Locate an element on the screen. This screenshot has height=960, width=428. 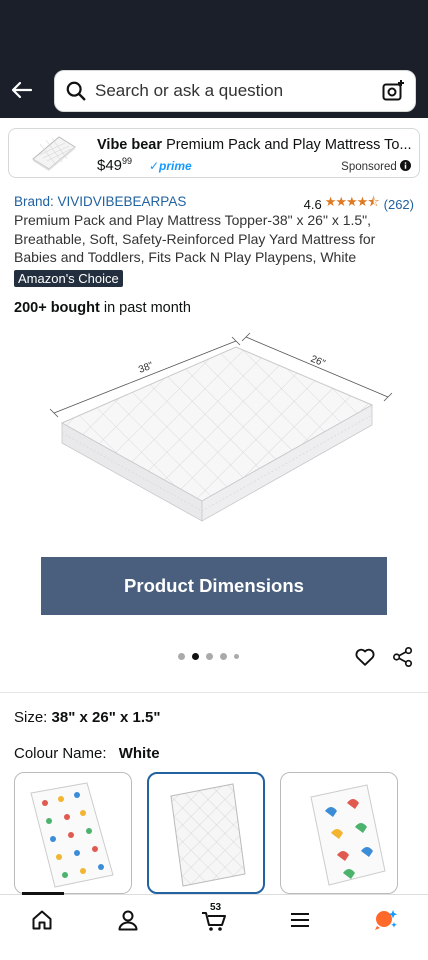
colour-swatch-animals is located at coordinates (73, 833).